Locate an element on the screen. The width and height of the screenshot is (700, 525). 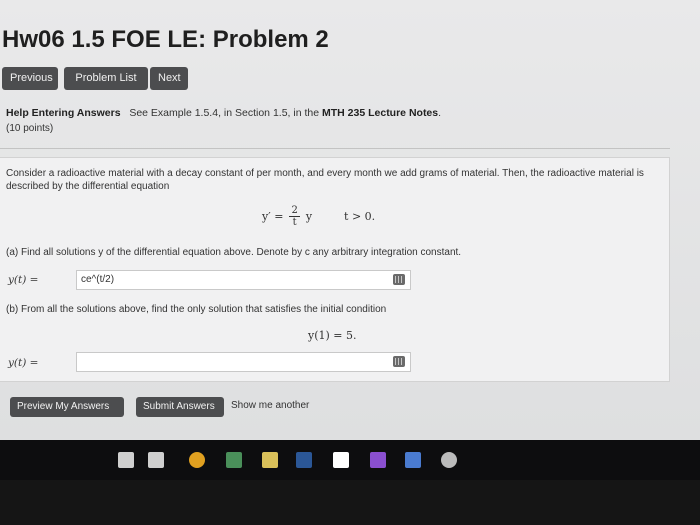
word-icon is located at coordinates (304, 460).